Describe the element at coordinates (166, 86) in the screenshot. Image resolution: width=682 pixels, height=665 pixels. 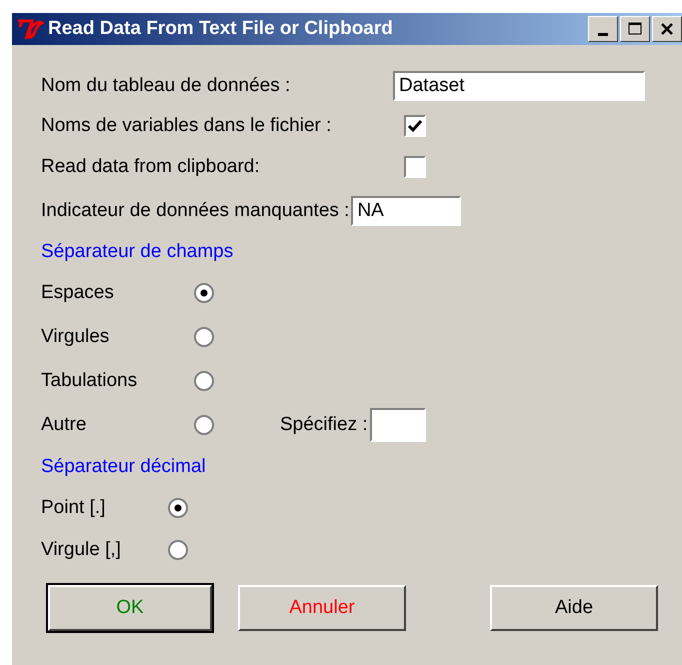
I see `field-label: Nom du tableau de données :` at that location.